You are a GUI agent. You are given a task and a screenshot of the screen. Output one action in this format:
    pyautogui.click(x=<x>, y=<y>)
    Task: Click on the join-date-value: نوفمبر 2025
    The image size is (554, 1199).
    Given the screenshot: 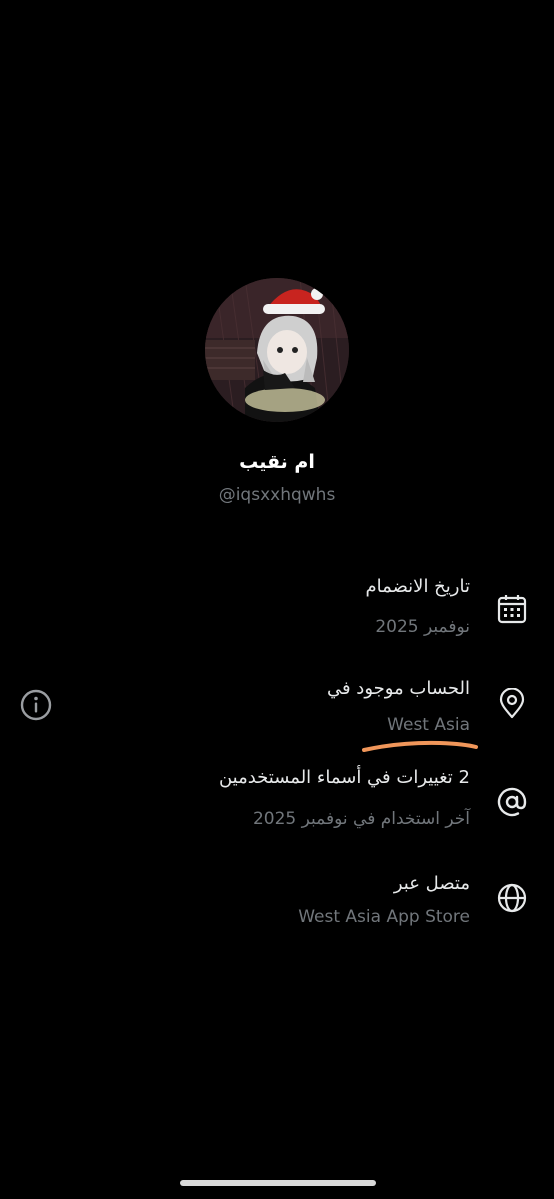 What is the action you would take?
    pyautogui.click(x=422, y=627)
    